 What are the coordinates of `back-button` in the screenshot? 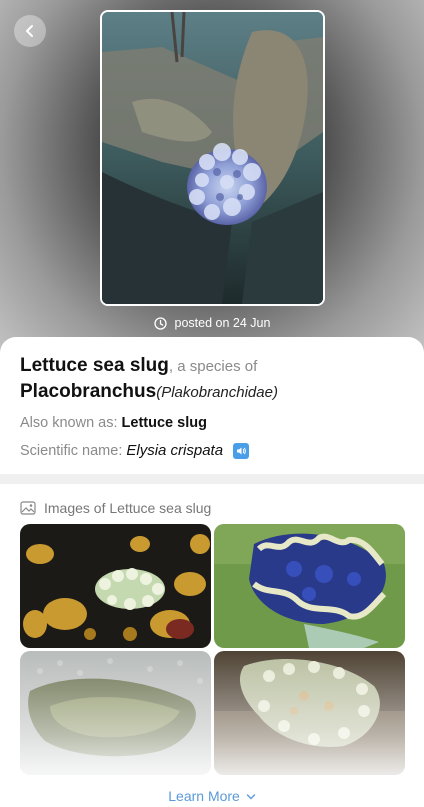 It's located at (30, 31).